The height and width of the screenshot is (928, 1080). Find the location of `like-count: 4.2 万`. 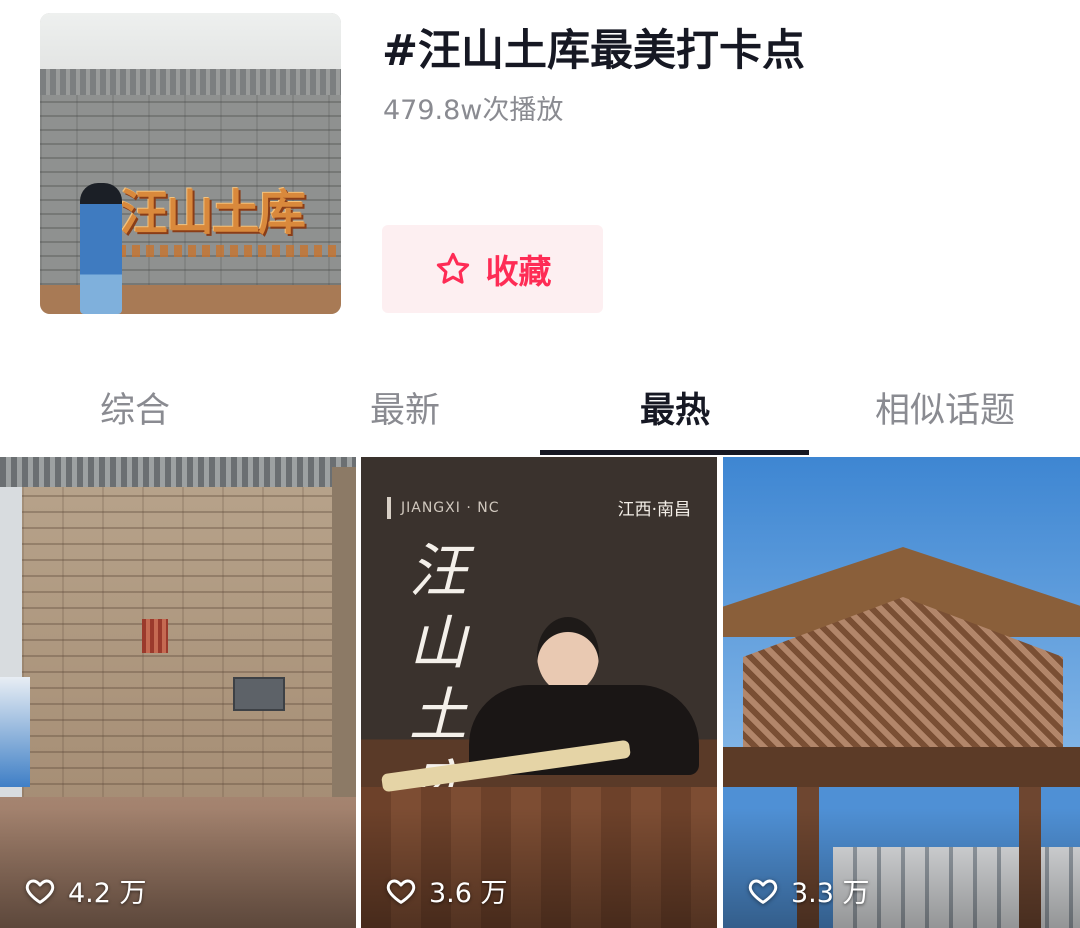

like-count: 4.2 万 is located at coordinates (85, 890).